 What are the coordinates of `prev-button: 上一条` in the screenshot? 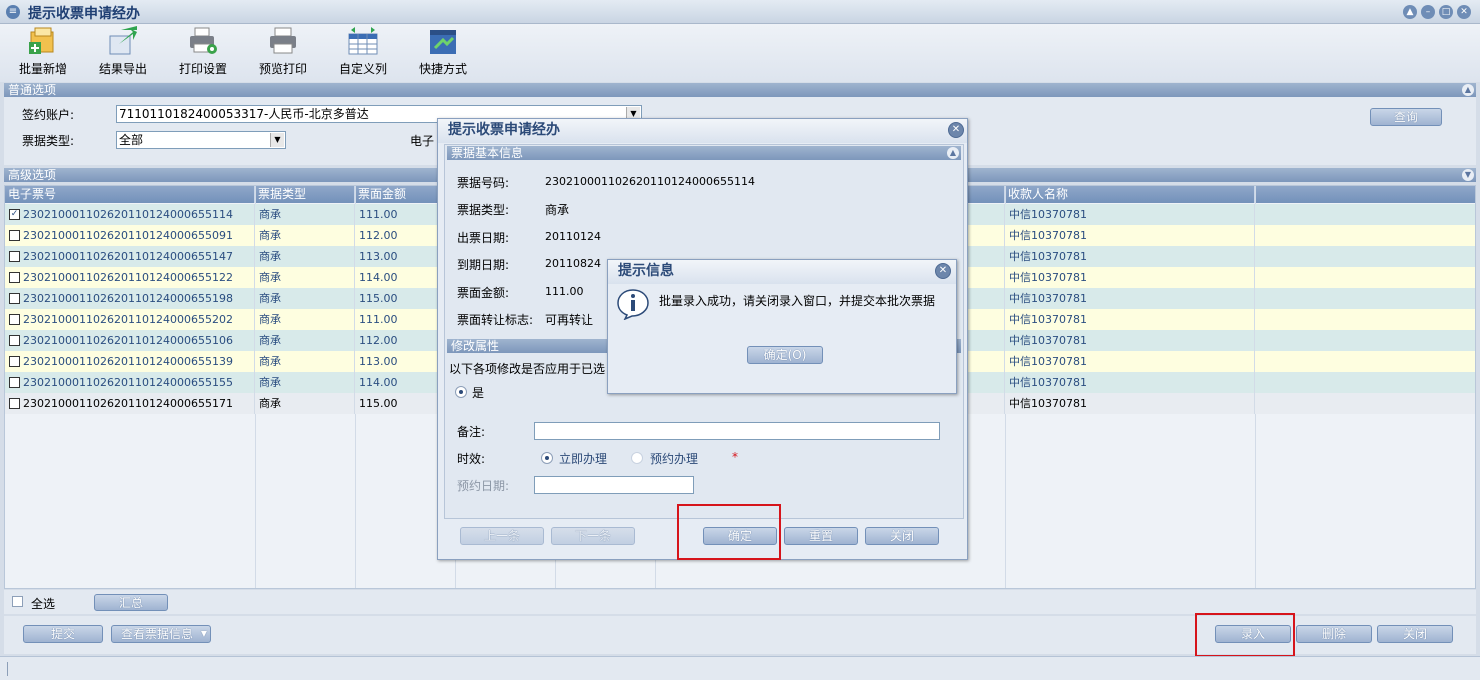 It's located at (502, 536).